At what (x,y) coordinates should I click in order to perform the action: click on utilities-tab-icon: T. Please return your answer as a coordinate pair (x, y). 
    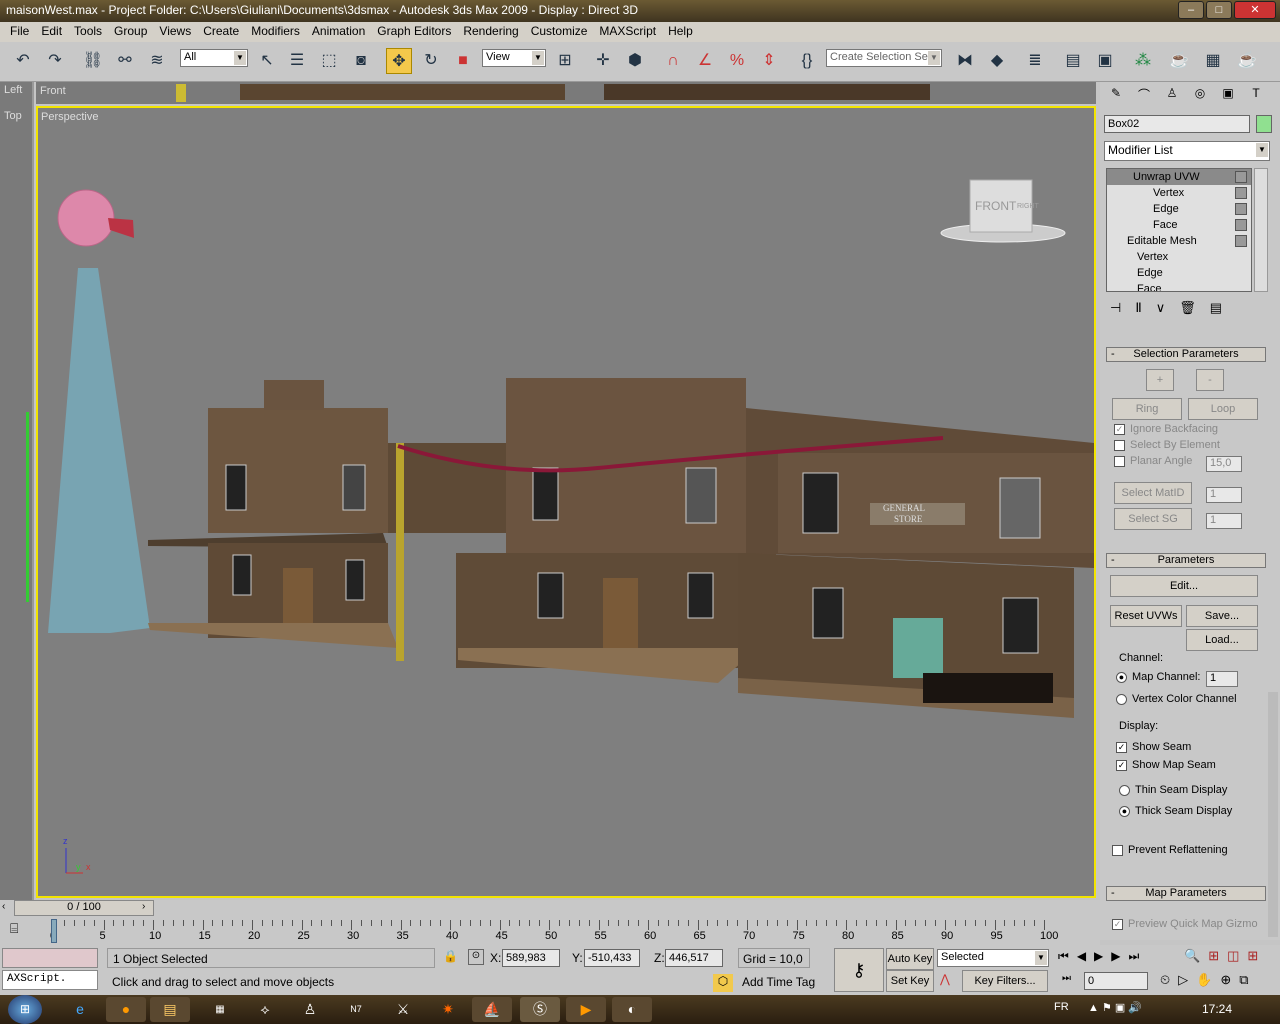
    Looking at the image, I should click on (1256, 97).